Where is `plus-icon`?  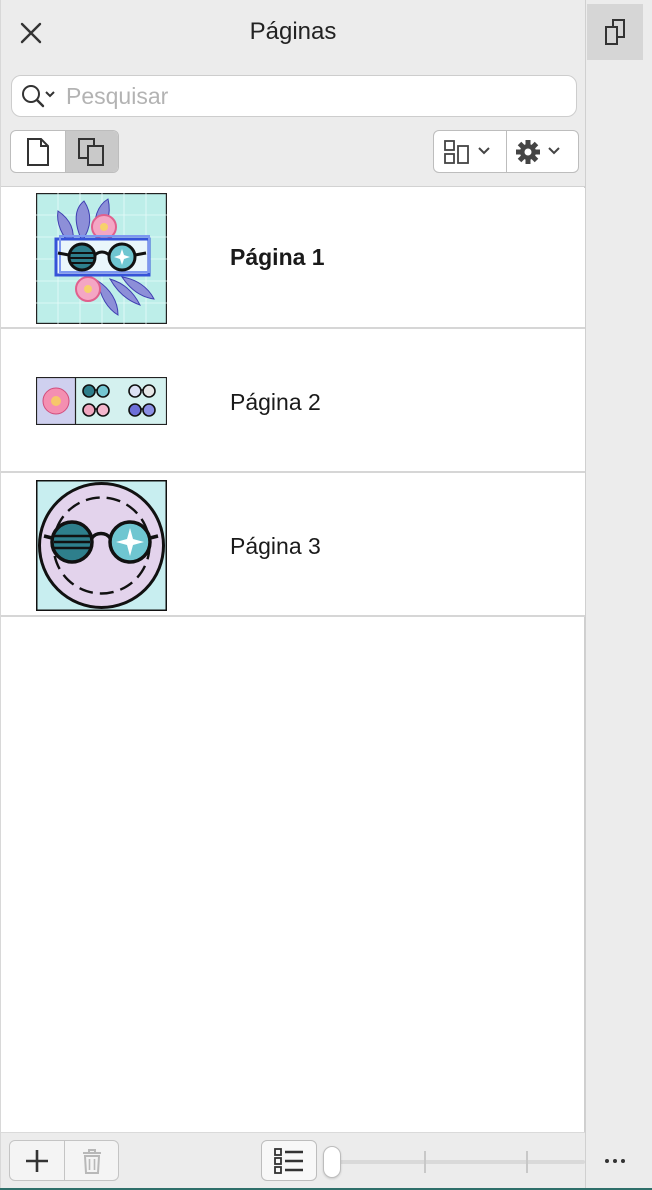
plus-icon is located at coordinates (37, 1160).